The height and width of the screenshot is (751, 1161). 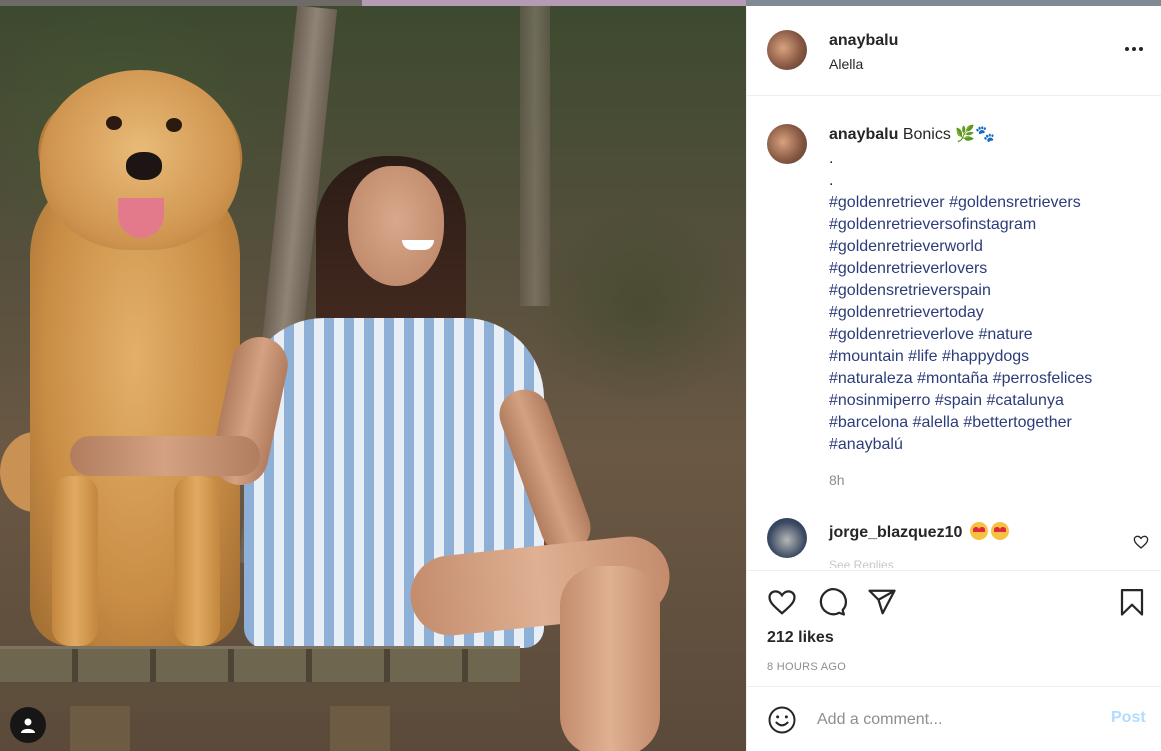 I want to click on hashtag-line: #goldenretrieverlove #nature, so click(x=989, y=335).